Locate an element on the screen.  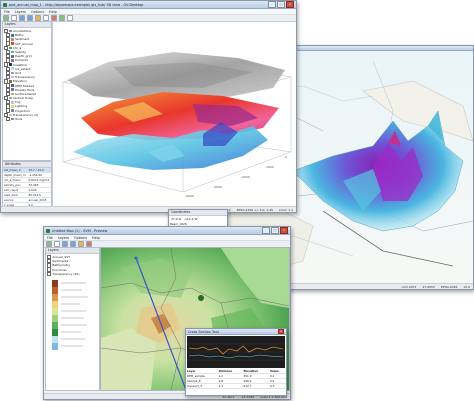
map-menu-options: Options is located at coordinates (80, 238).